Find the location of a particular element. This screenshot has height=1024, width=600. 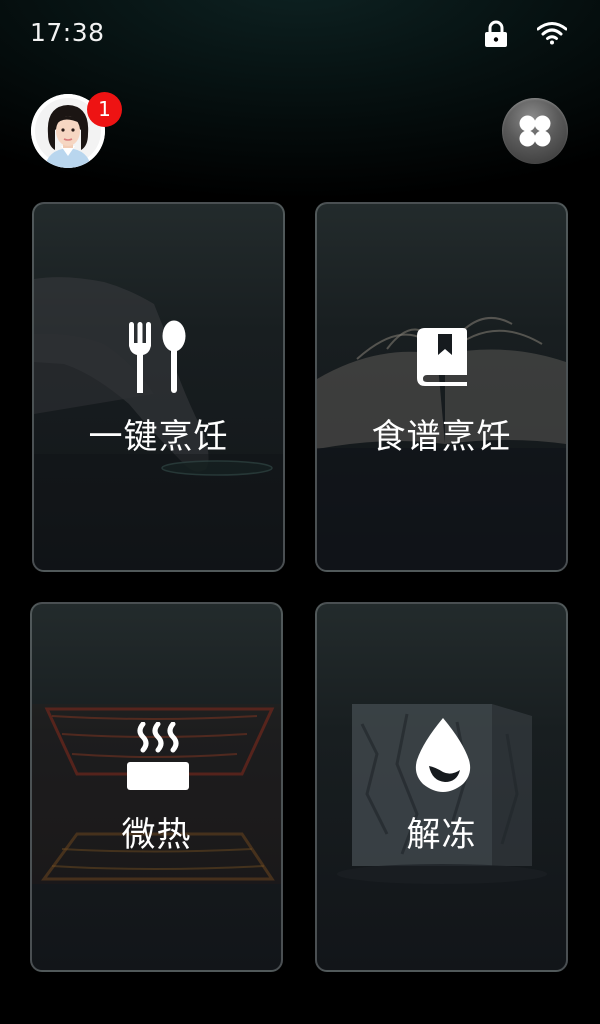

apps-button is located at coordinates (535, 131).